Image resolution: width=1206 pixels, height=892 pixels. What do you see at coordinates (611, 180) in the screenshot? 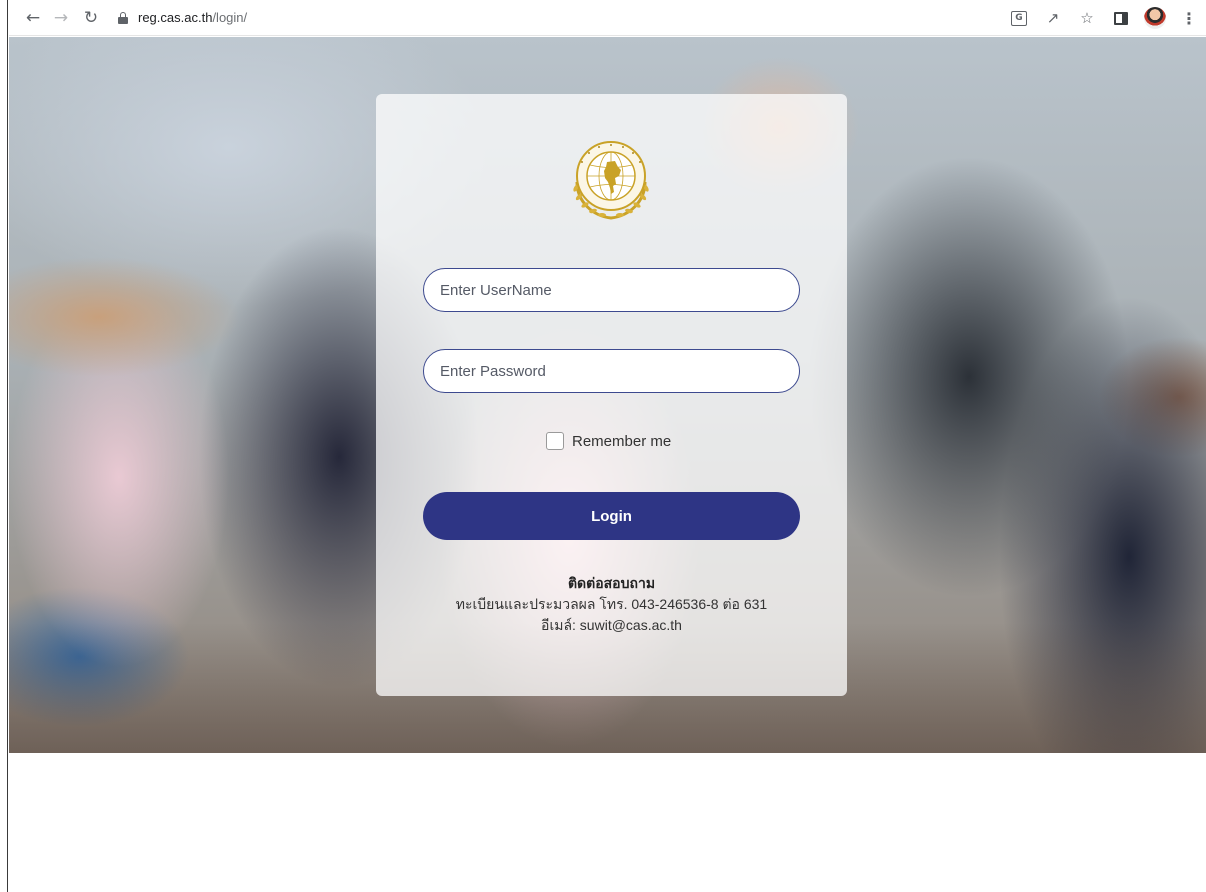
I see `college-logo` at bounding box center [611, 180].